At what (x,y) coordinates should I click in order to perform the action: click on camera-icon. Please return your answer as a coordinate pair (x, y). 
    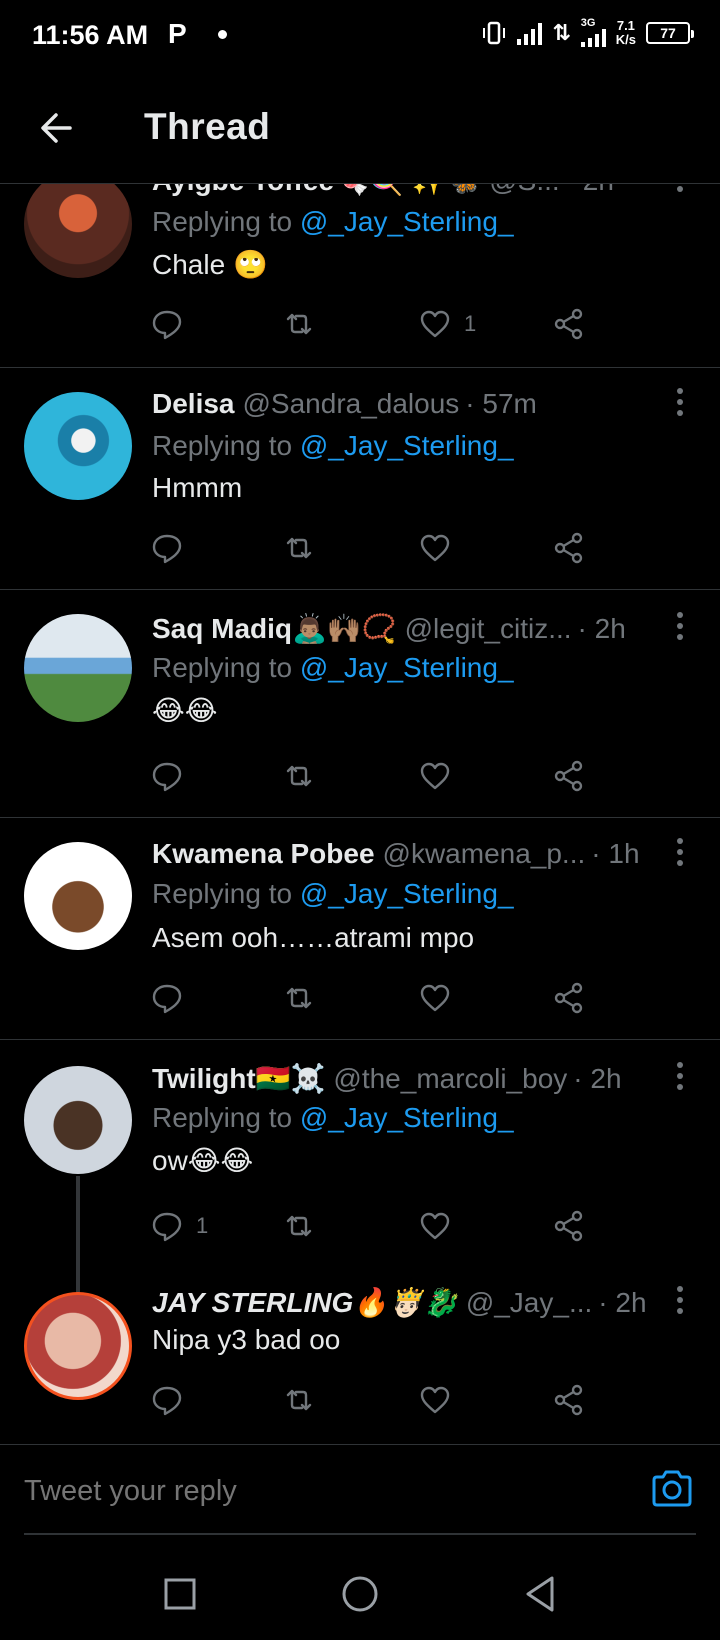
    Looking at the image, I should click on (672, 1489).